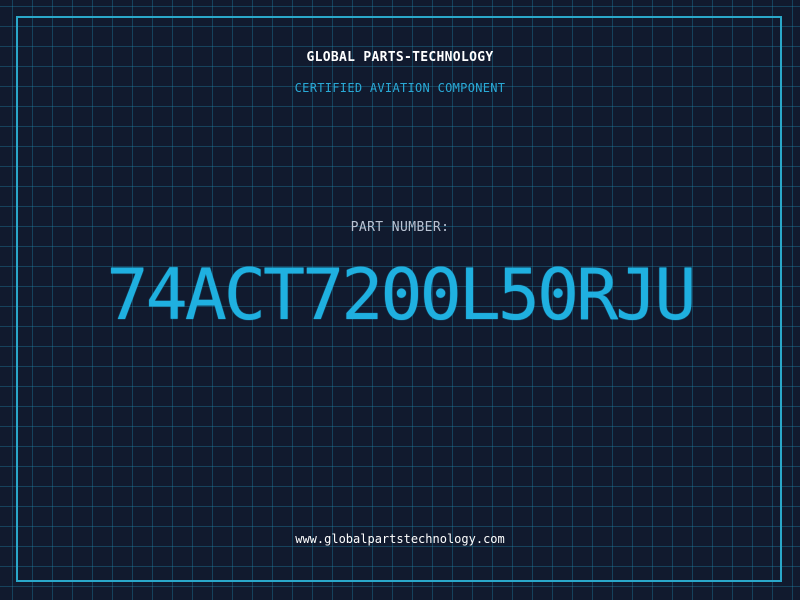  I want to click on certification-subtitle: CERTIFIED AVIATION COMPONENT, so click(400, 88).